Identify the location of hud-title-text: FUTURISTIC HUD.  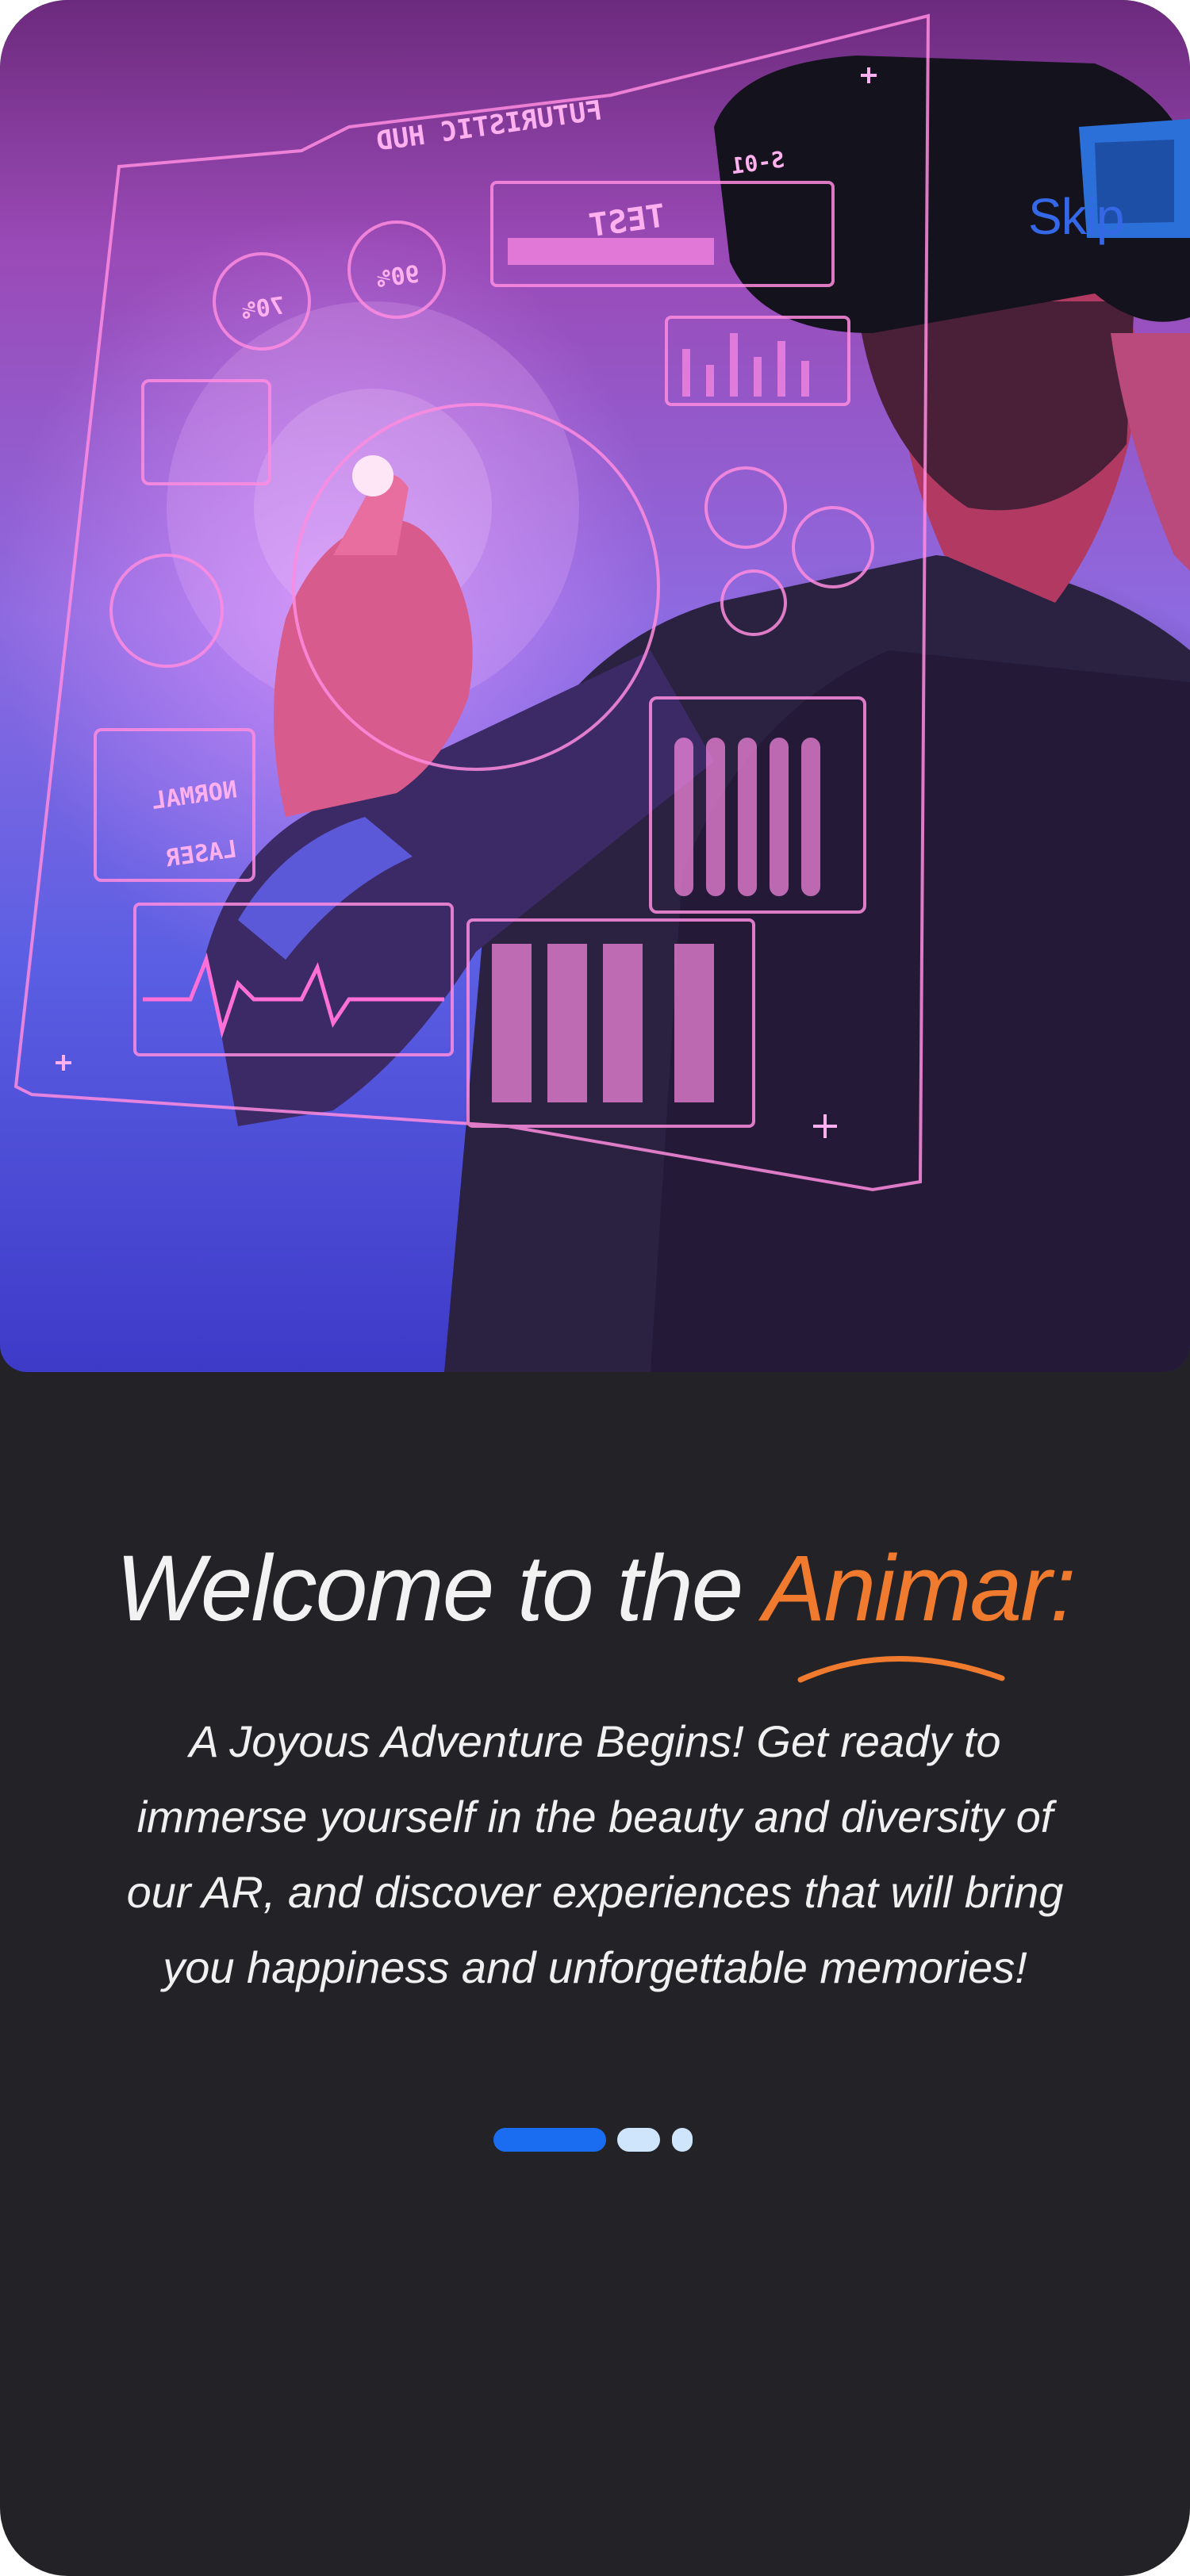
(489, 126).